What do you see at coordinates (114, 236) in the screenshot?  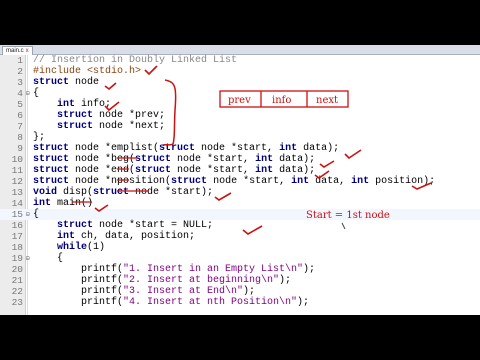 I see `code-text: int ch, data, position;` at bounding box center [114, 236].